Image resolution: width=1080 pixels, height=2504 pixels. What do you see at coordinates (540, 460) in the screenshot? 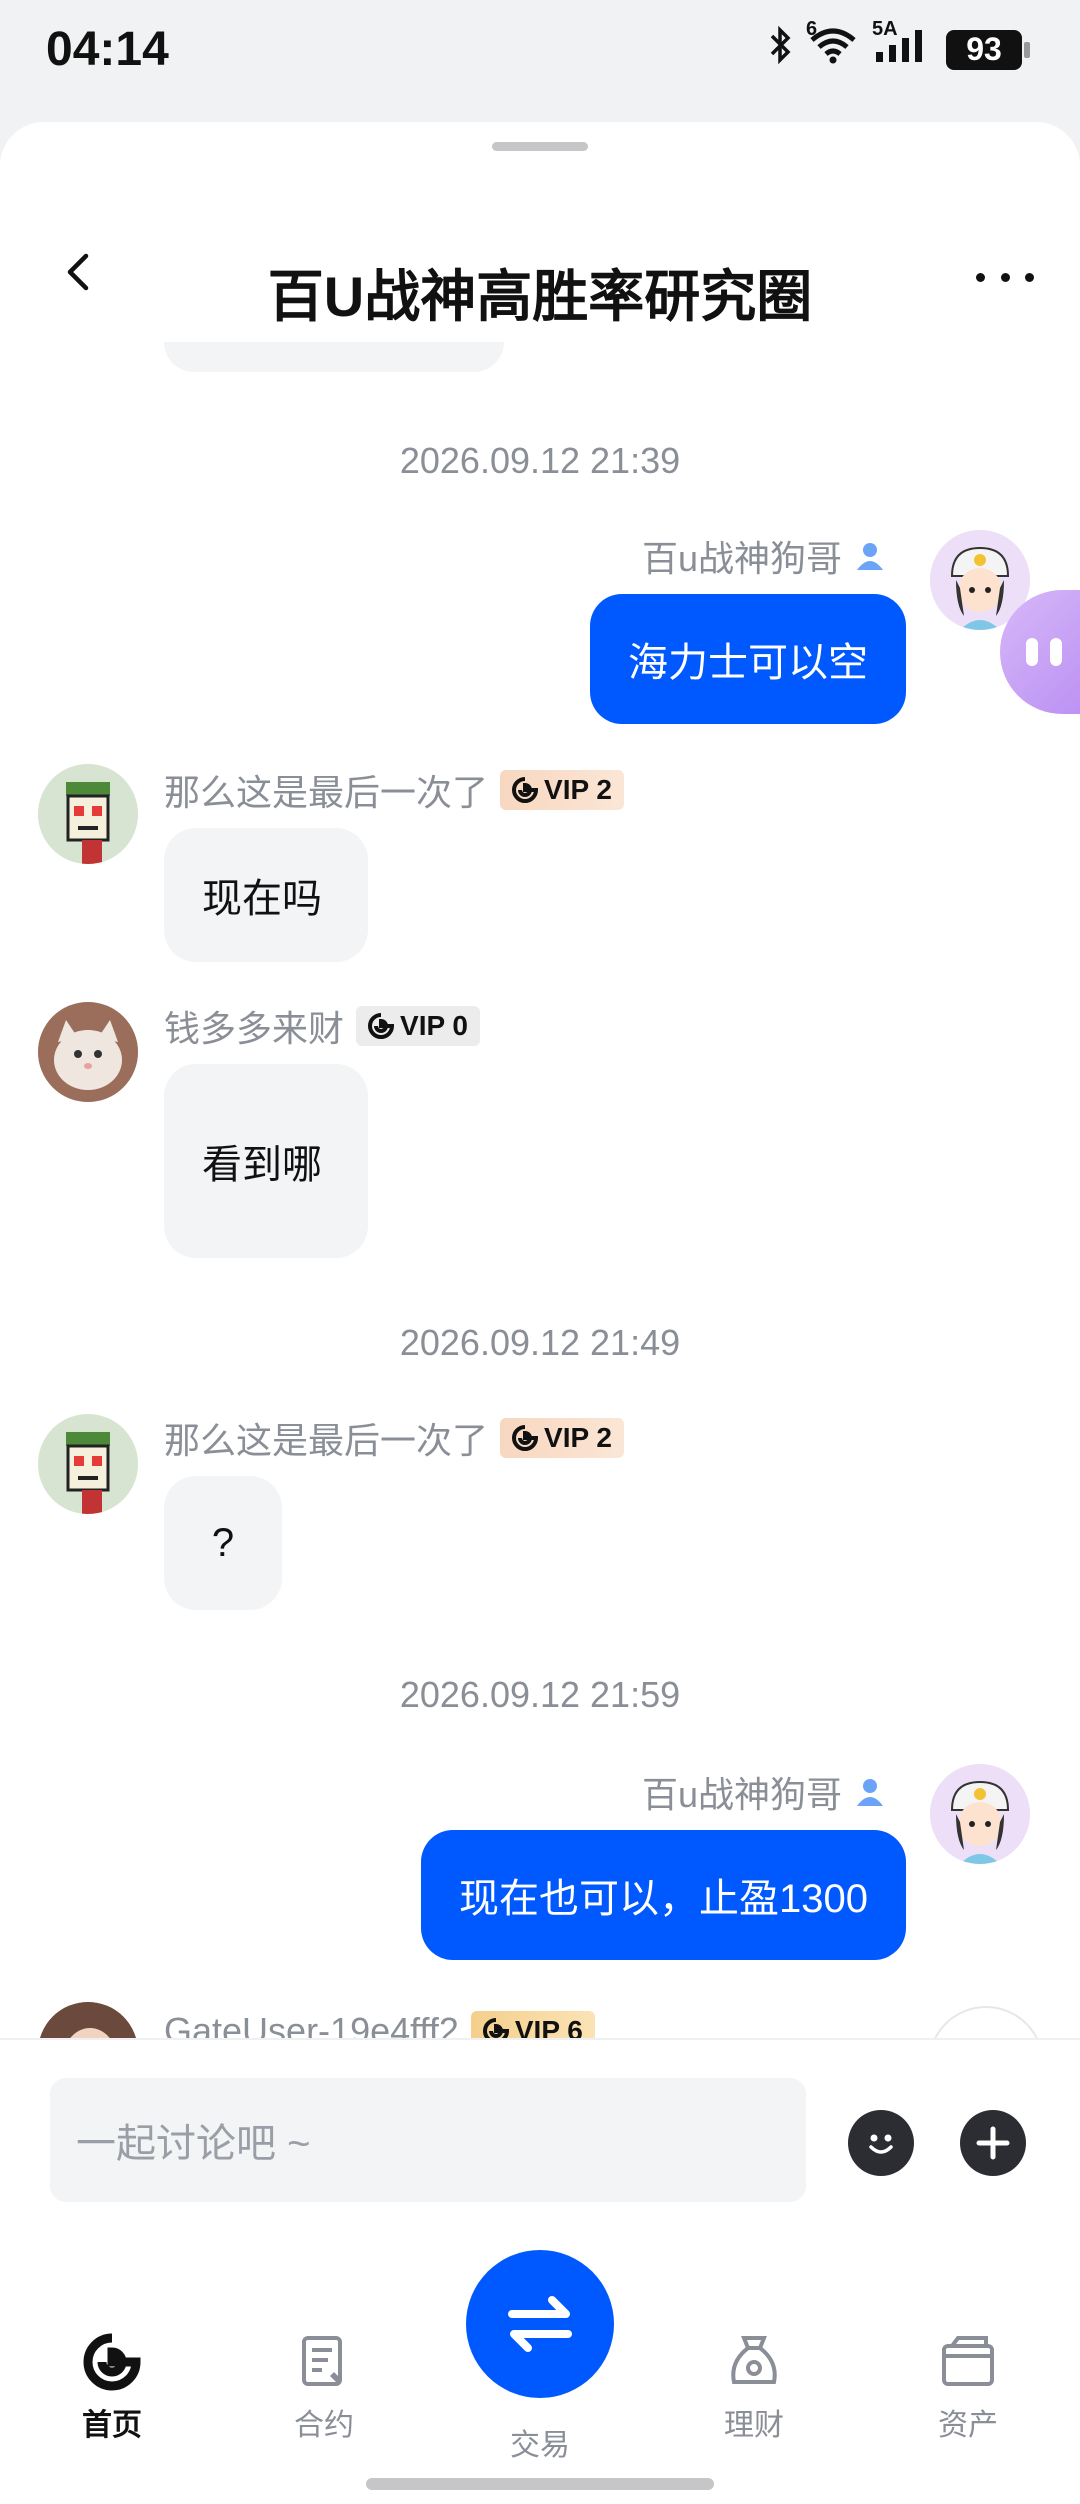
I see `timestamp: 2026.09.12 21:39` at bounding box center [540, 460].